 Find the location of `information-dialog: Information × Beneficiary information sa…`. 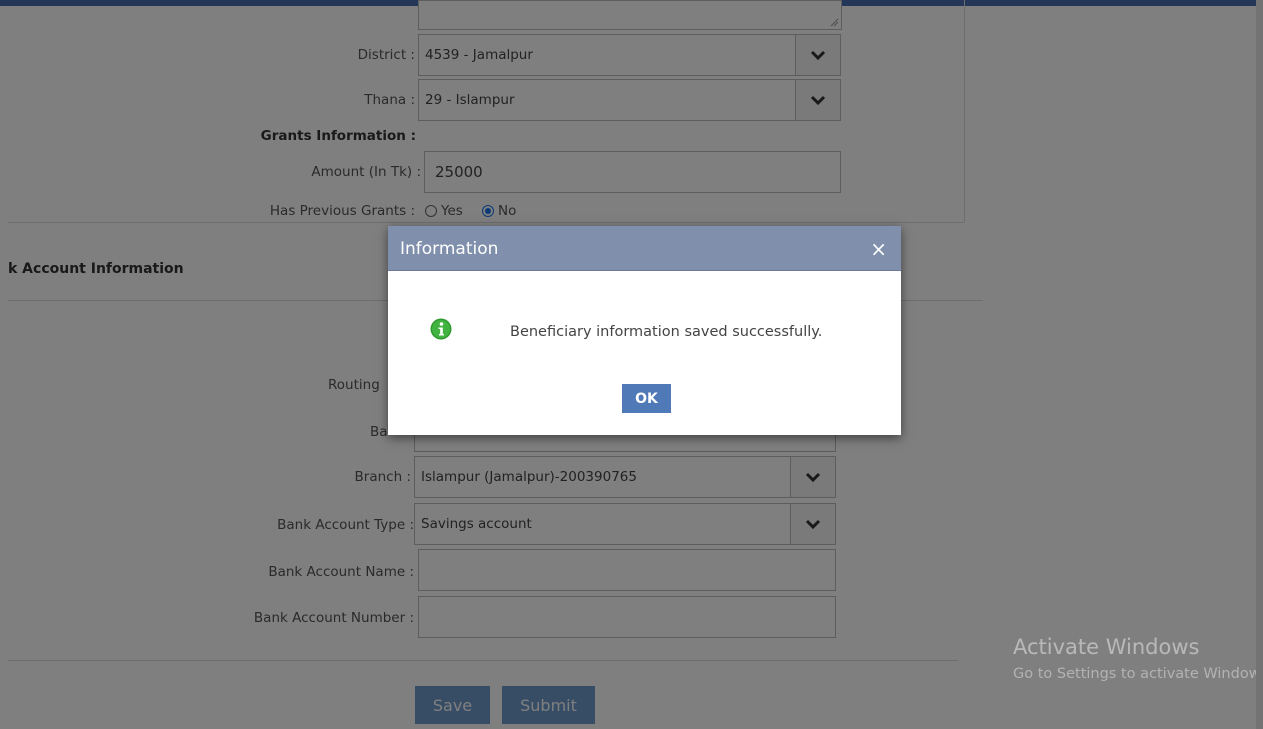

information-dialog: Information × Beneficiary information sa… is located at coordinates (644, 330).